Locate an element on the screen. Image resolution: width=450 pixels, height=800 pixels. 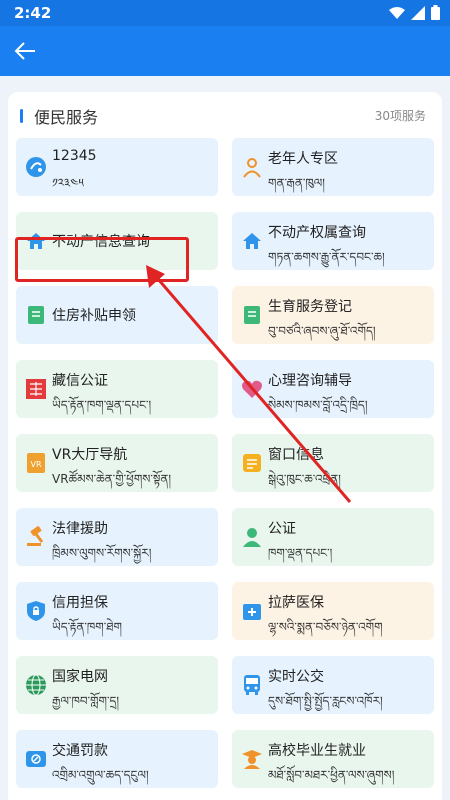
tile-subtitle: རྒྱལ་ཁབ་གློག་དྲ། is located at coordinates (86, 701).